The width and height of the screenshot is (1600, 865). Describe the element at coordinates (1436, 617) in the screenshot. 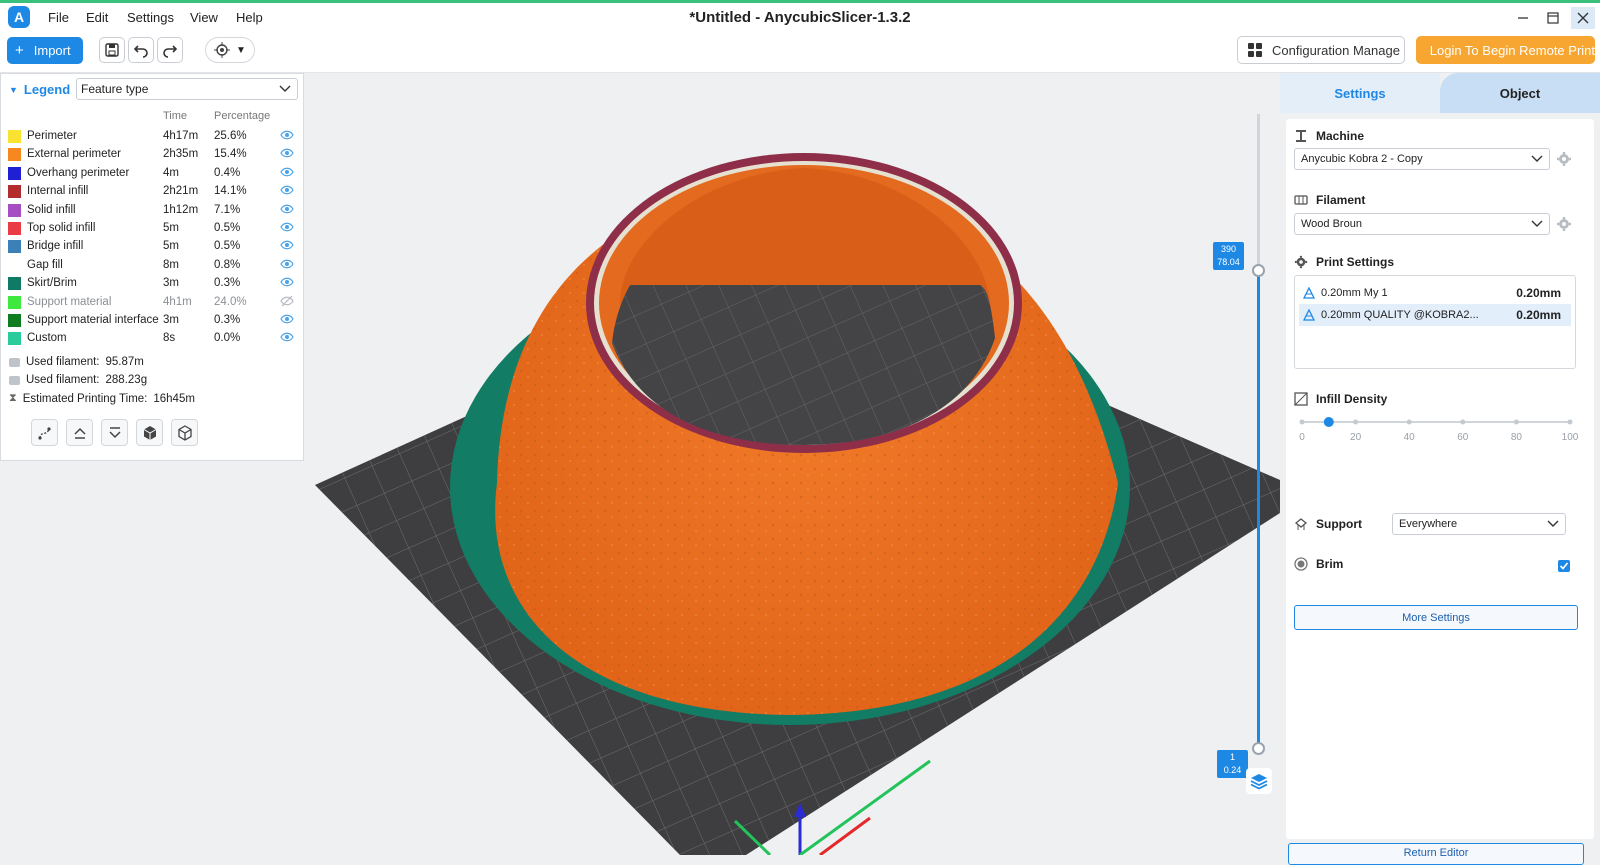

I see `more-settings-button: More Settings` at that location.